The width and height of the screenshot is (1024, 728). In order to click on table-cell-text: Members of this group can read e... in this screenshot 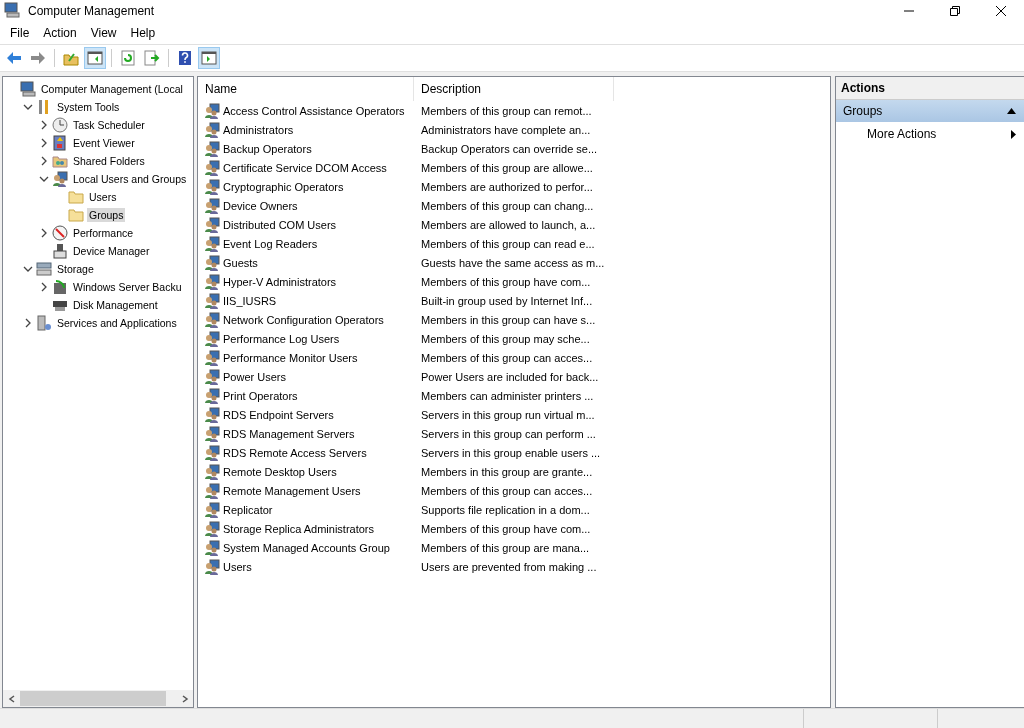, I will do `click(508, 243)`.